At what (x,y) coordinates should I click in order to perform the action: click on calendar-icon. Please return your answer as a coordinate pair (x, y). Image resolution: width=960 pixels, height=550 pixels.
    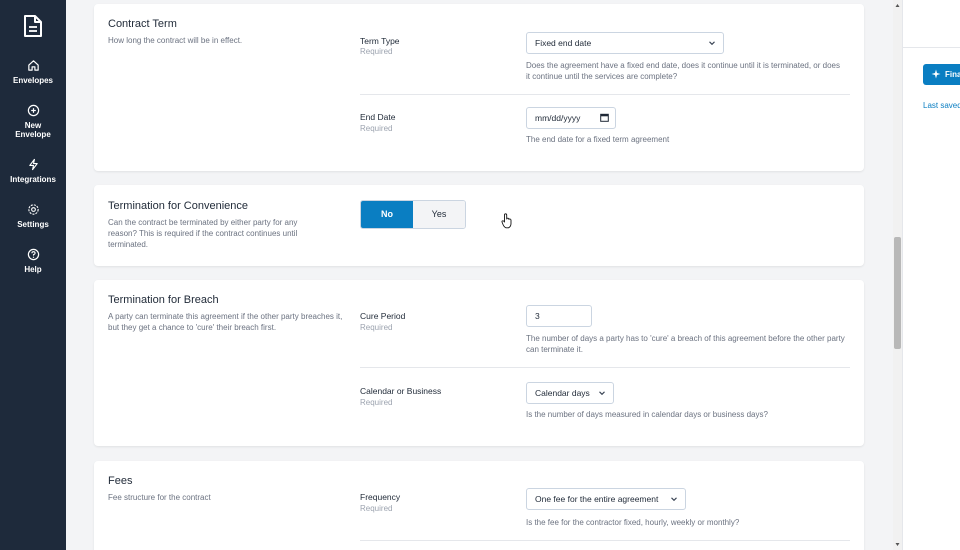
    Looking at the image, I should click on (604, 117).